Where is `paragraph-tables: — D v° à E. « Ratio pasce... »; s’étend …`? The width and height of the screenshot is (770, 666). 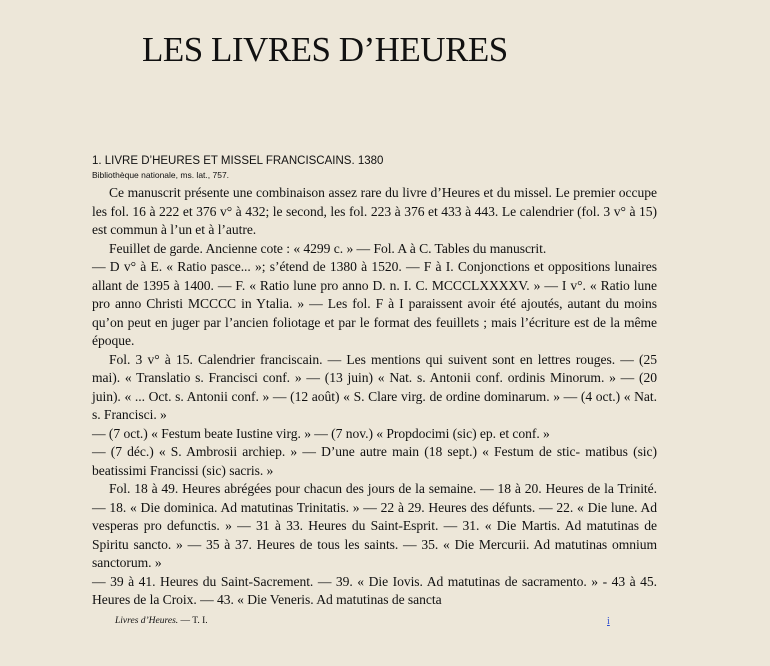 paragraph-tables: — D v° à E. « Ratio pasce... »; s’étend … is located at coordinates (374, 303).